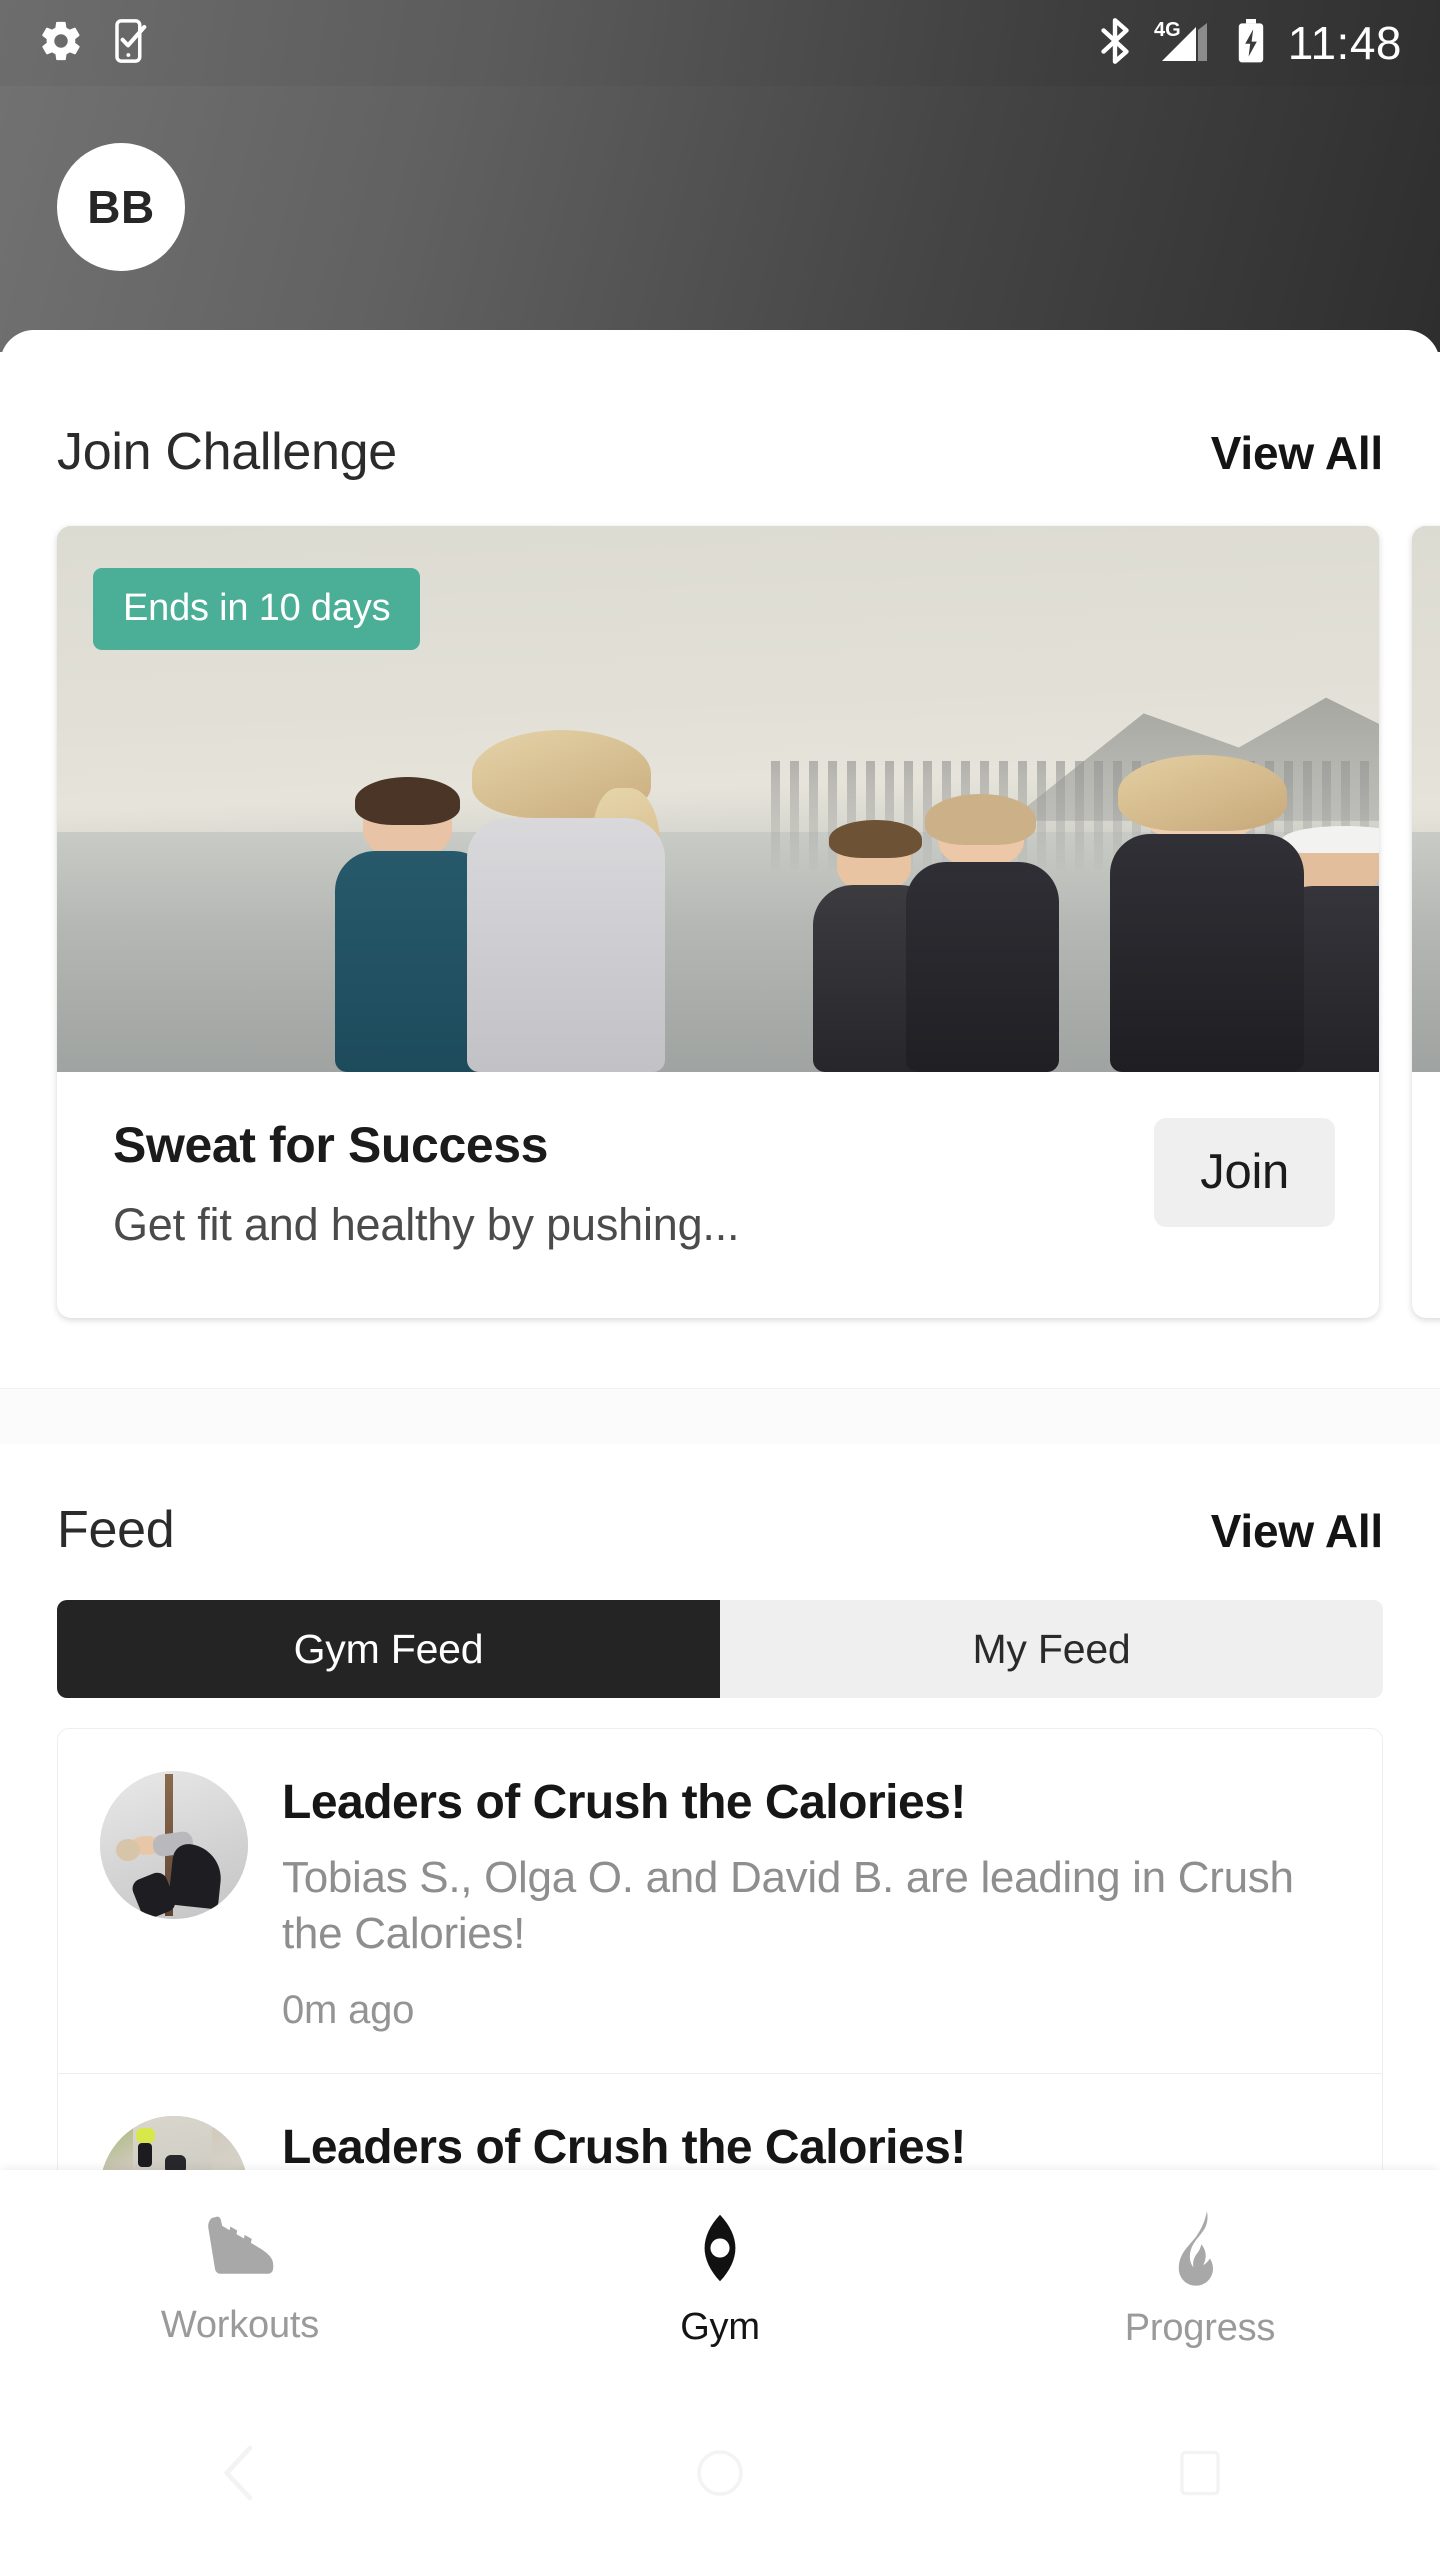 The width and height of the screenshot is (1440, 2560). I want to click on gym-marker-icon, so click(720, 2250).